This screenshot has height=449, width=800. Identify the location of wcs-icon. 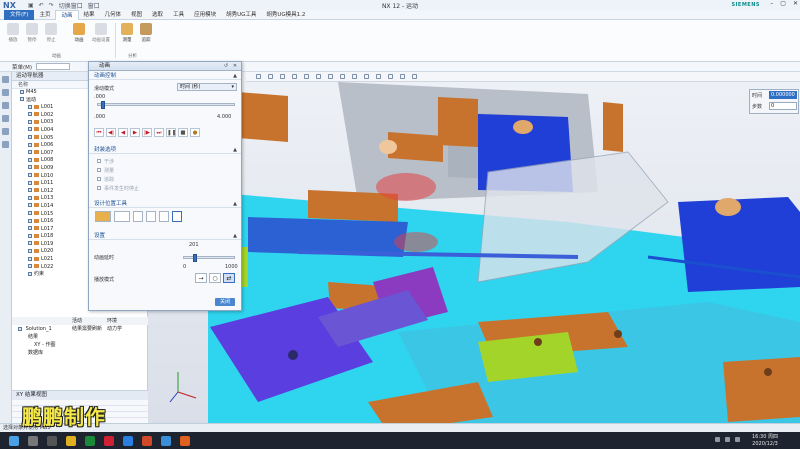
(402, 76).